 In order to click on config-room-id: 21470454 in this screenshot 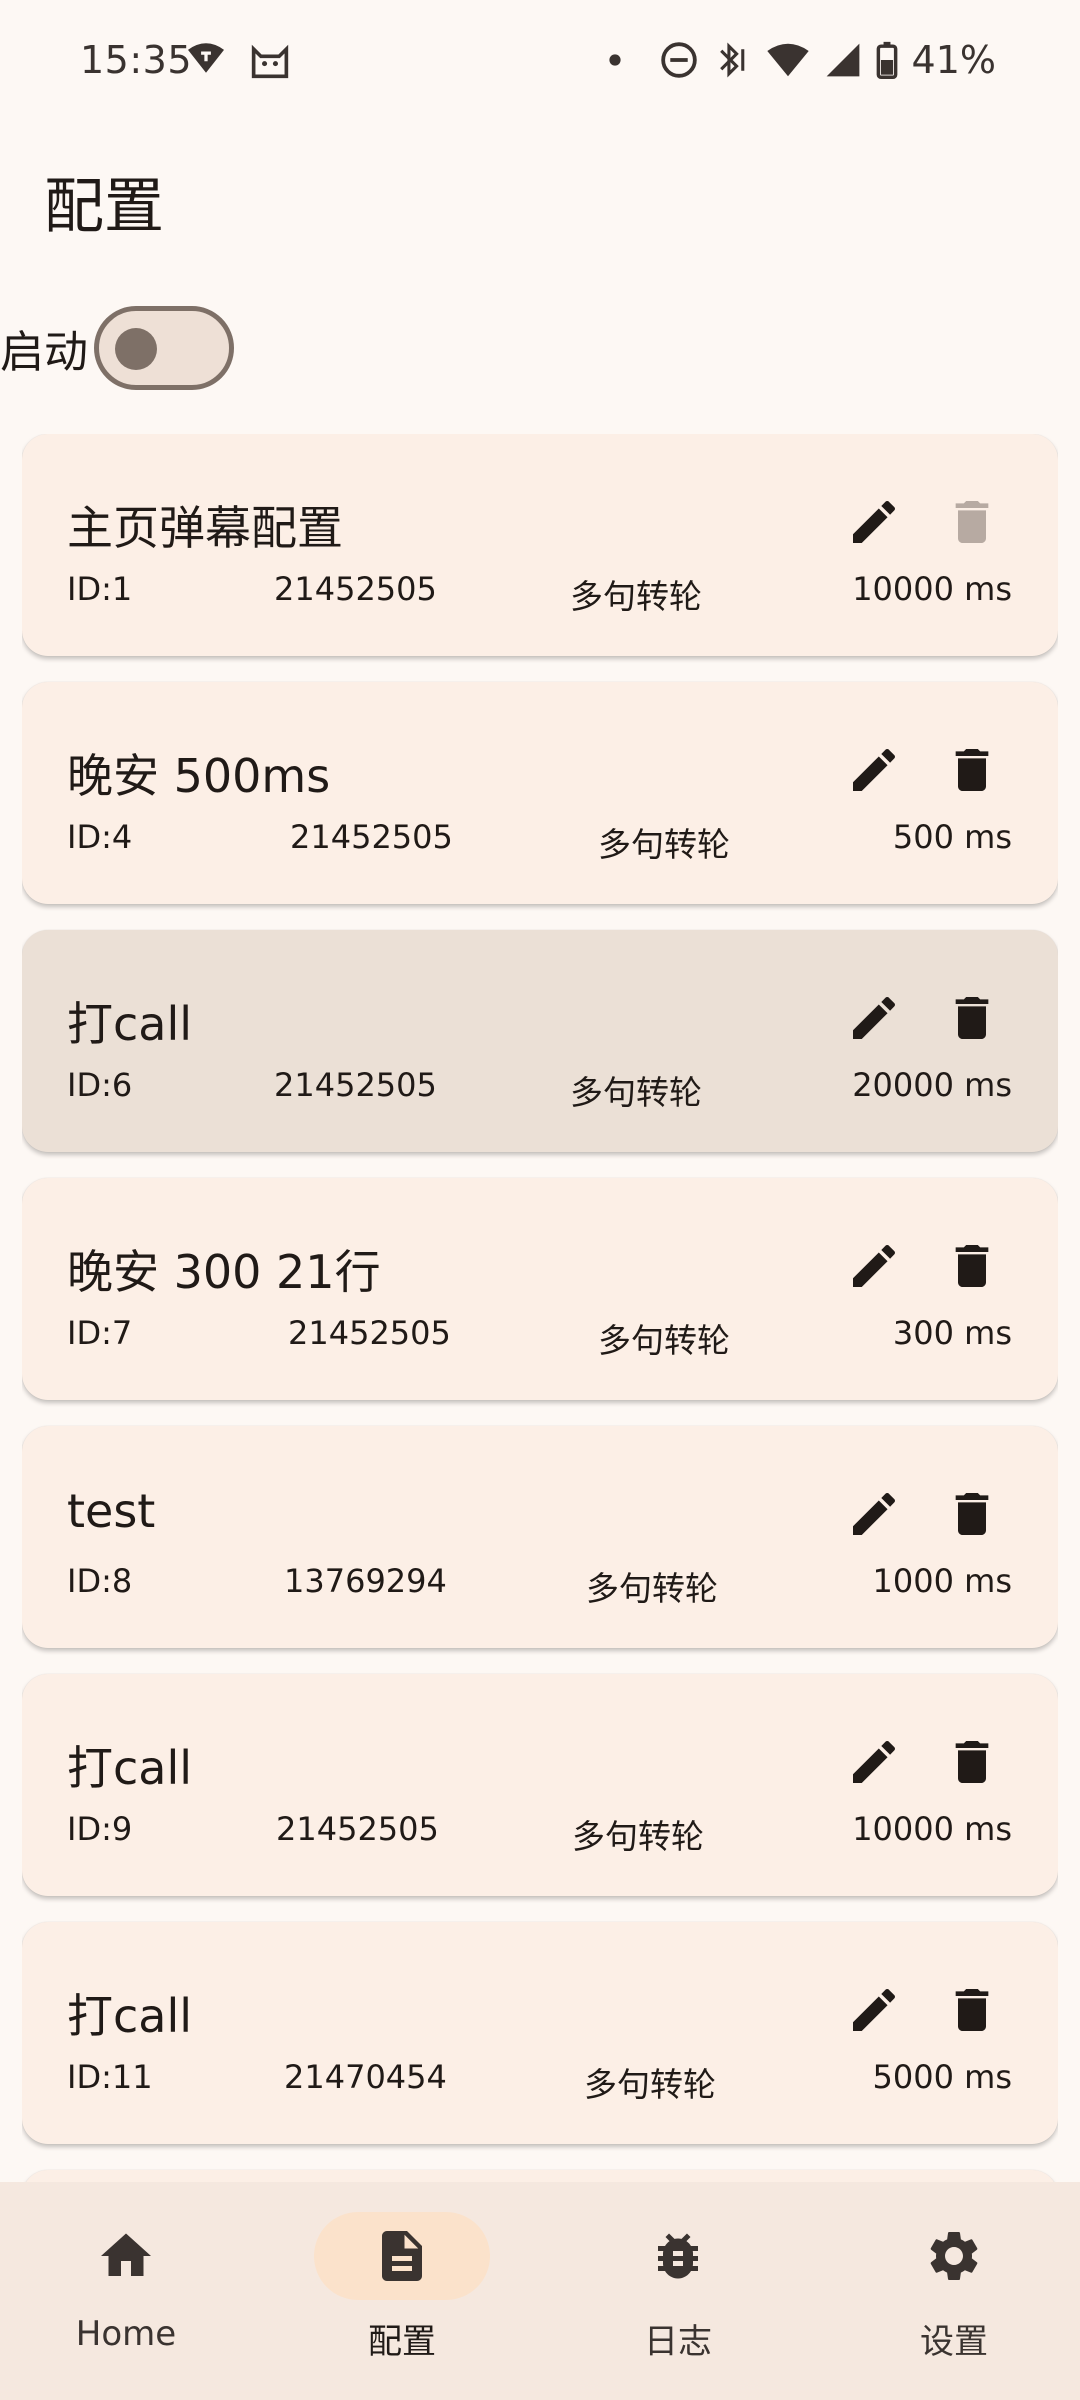, I will do `click(365, 2077)`.